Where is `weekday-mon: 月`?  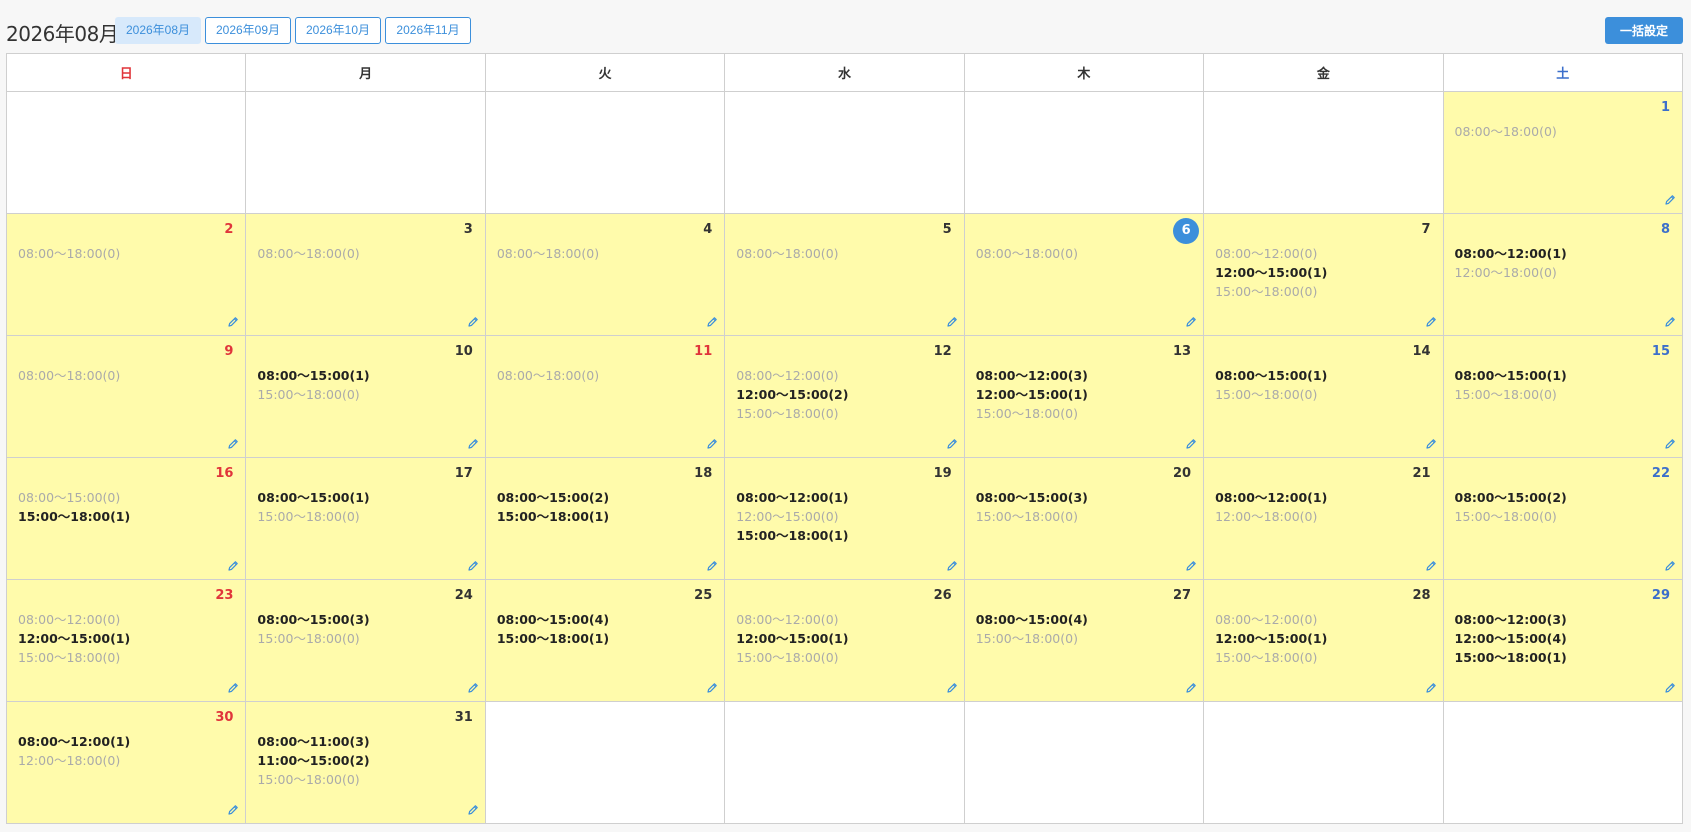 weekday-mon: 月 is located at coordinates (365, 72).